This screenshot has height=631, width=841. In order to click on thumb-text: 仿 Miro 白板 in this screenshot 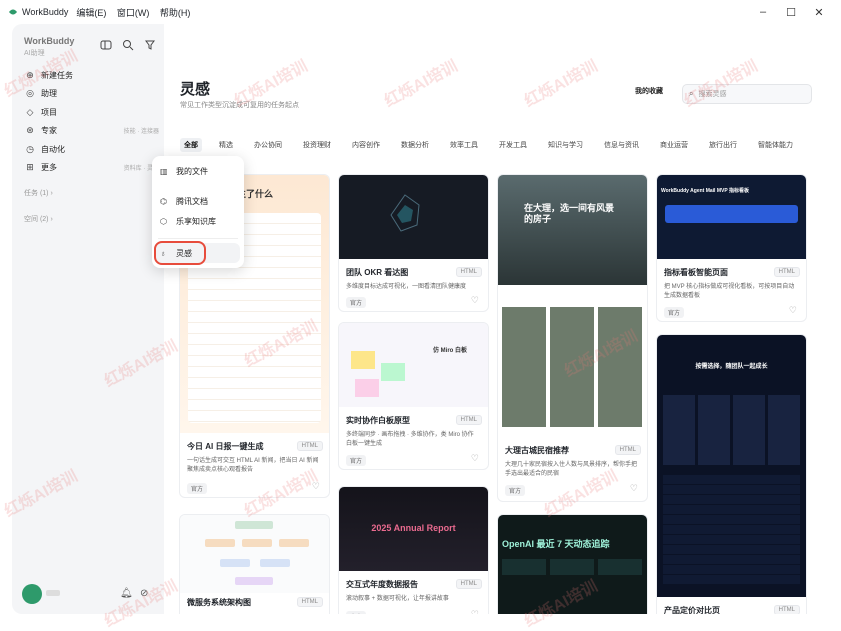, I will do `click(450, 351)`.